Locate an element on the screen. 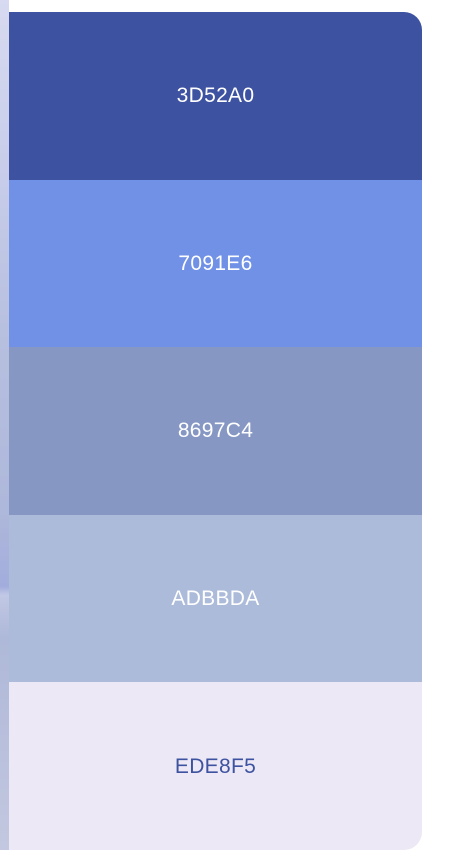  swatch-hex-label: 3D52A0 is located at coordinates (215, 96).